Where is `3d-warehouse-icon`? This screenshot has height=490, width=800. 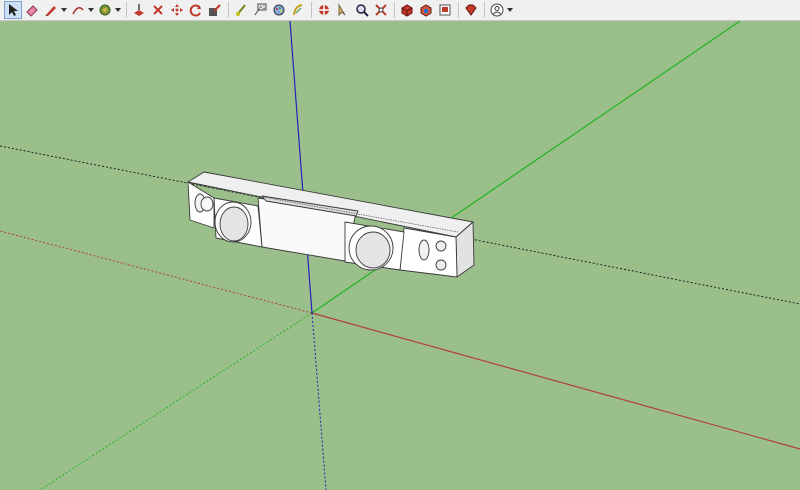 3d-warehouse-icon is located at coordinates (407, 10).